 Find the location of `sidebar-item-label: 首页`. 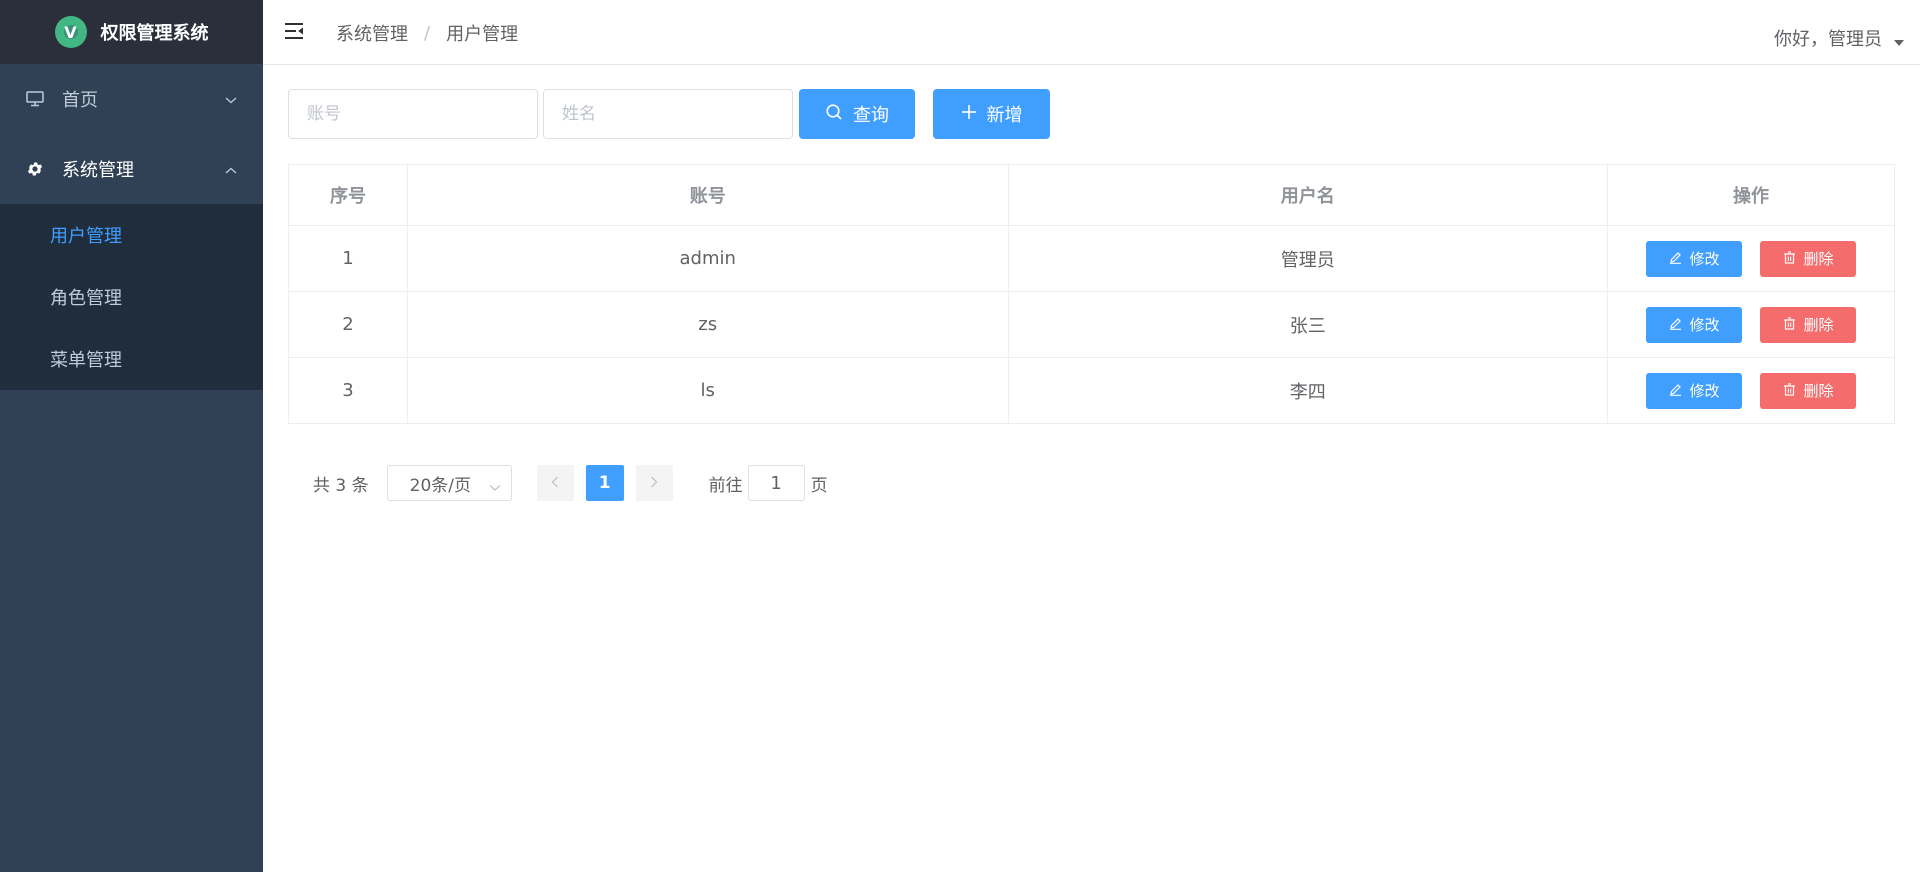

sidebar-item-label: 首页 is located at coordinates (80, 100).